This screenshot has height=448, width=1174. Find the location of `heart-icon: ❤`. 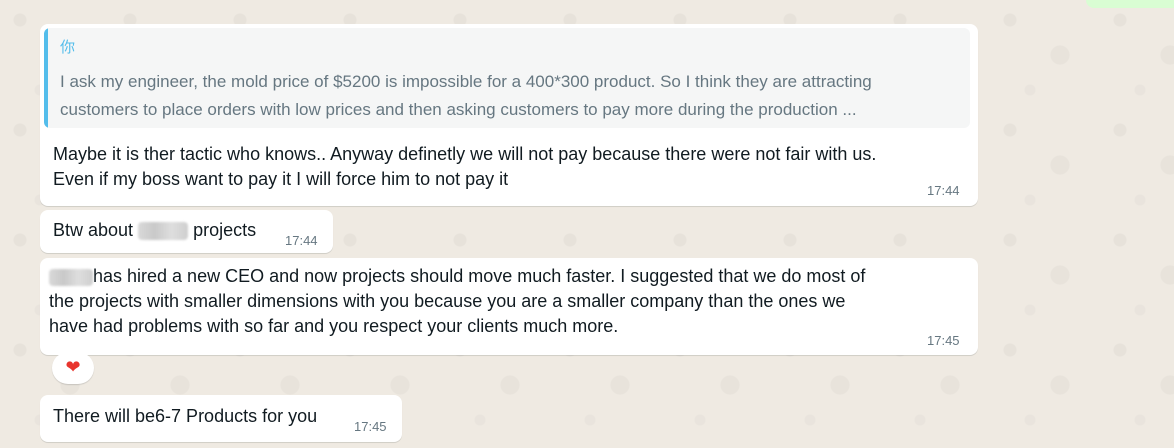

heart-icon: ❤ is located at coordinates (73, 367).